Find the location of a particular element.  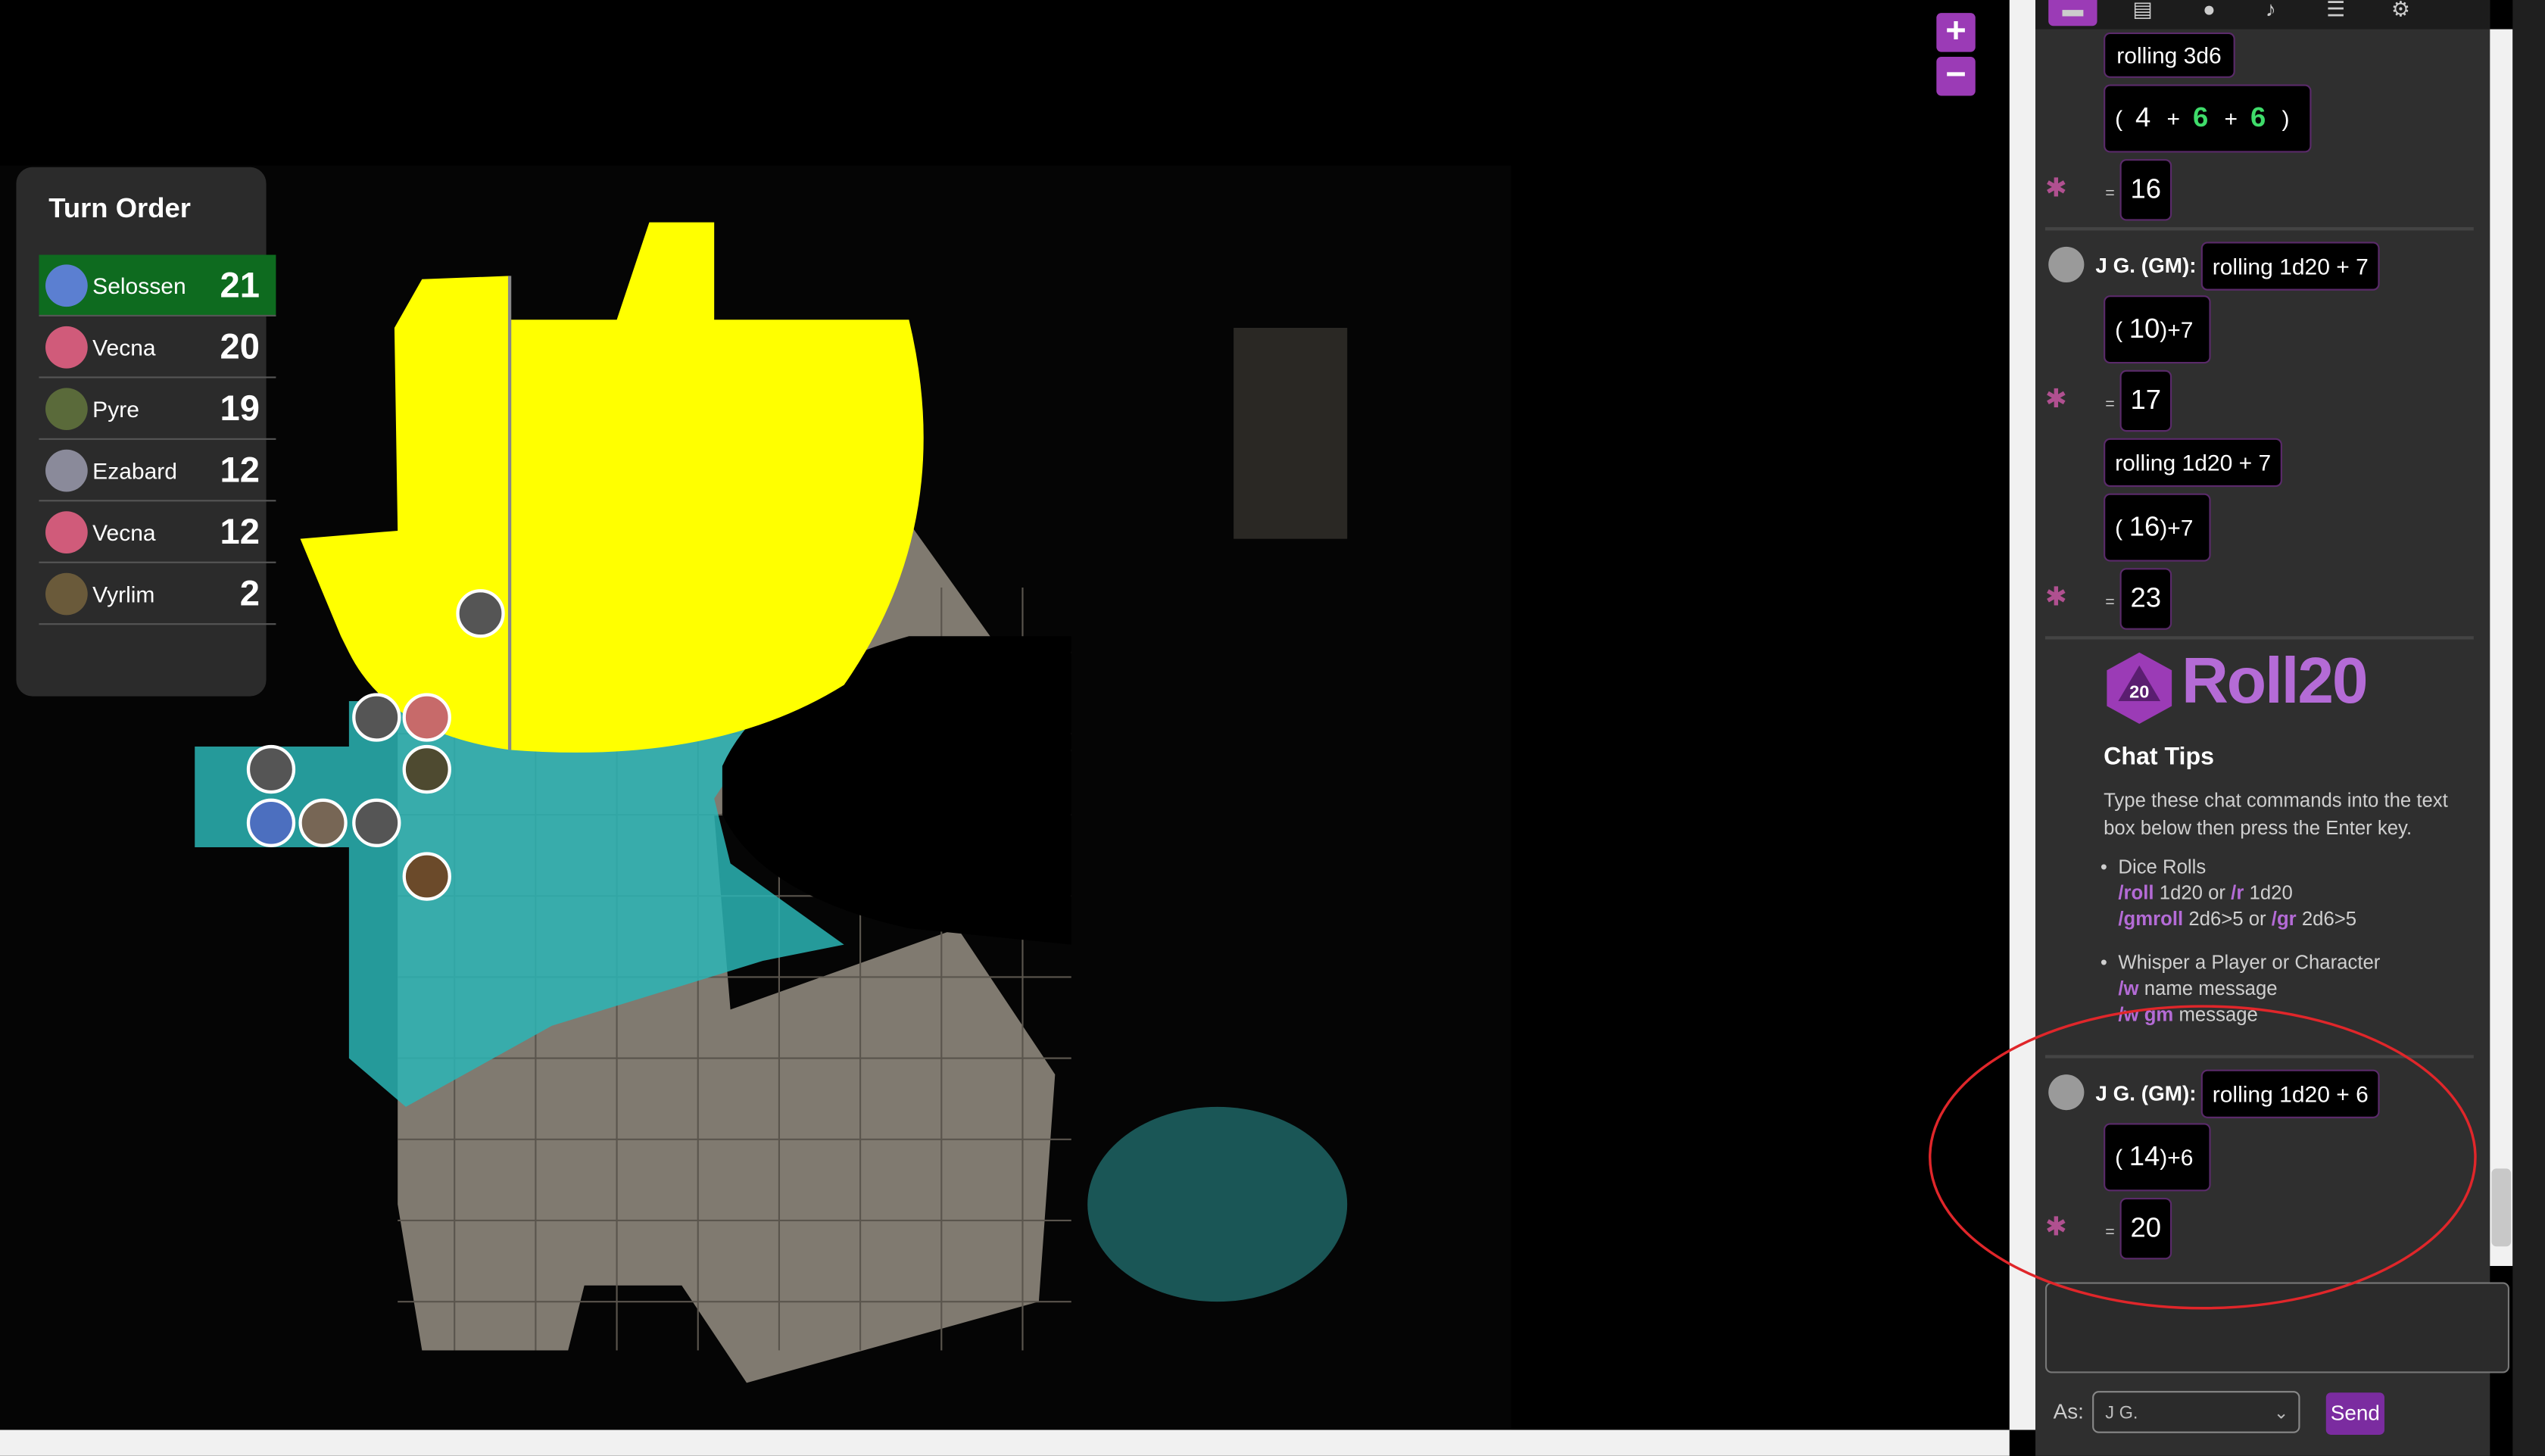

turn-entry-initiative: 21 is located at coordinates (240, 283).